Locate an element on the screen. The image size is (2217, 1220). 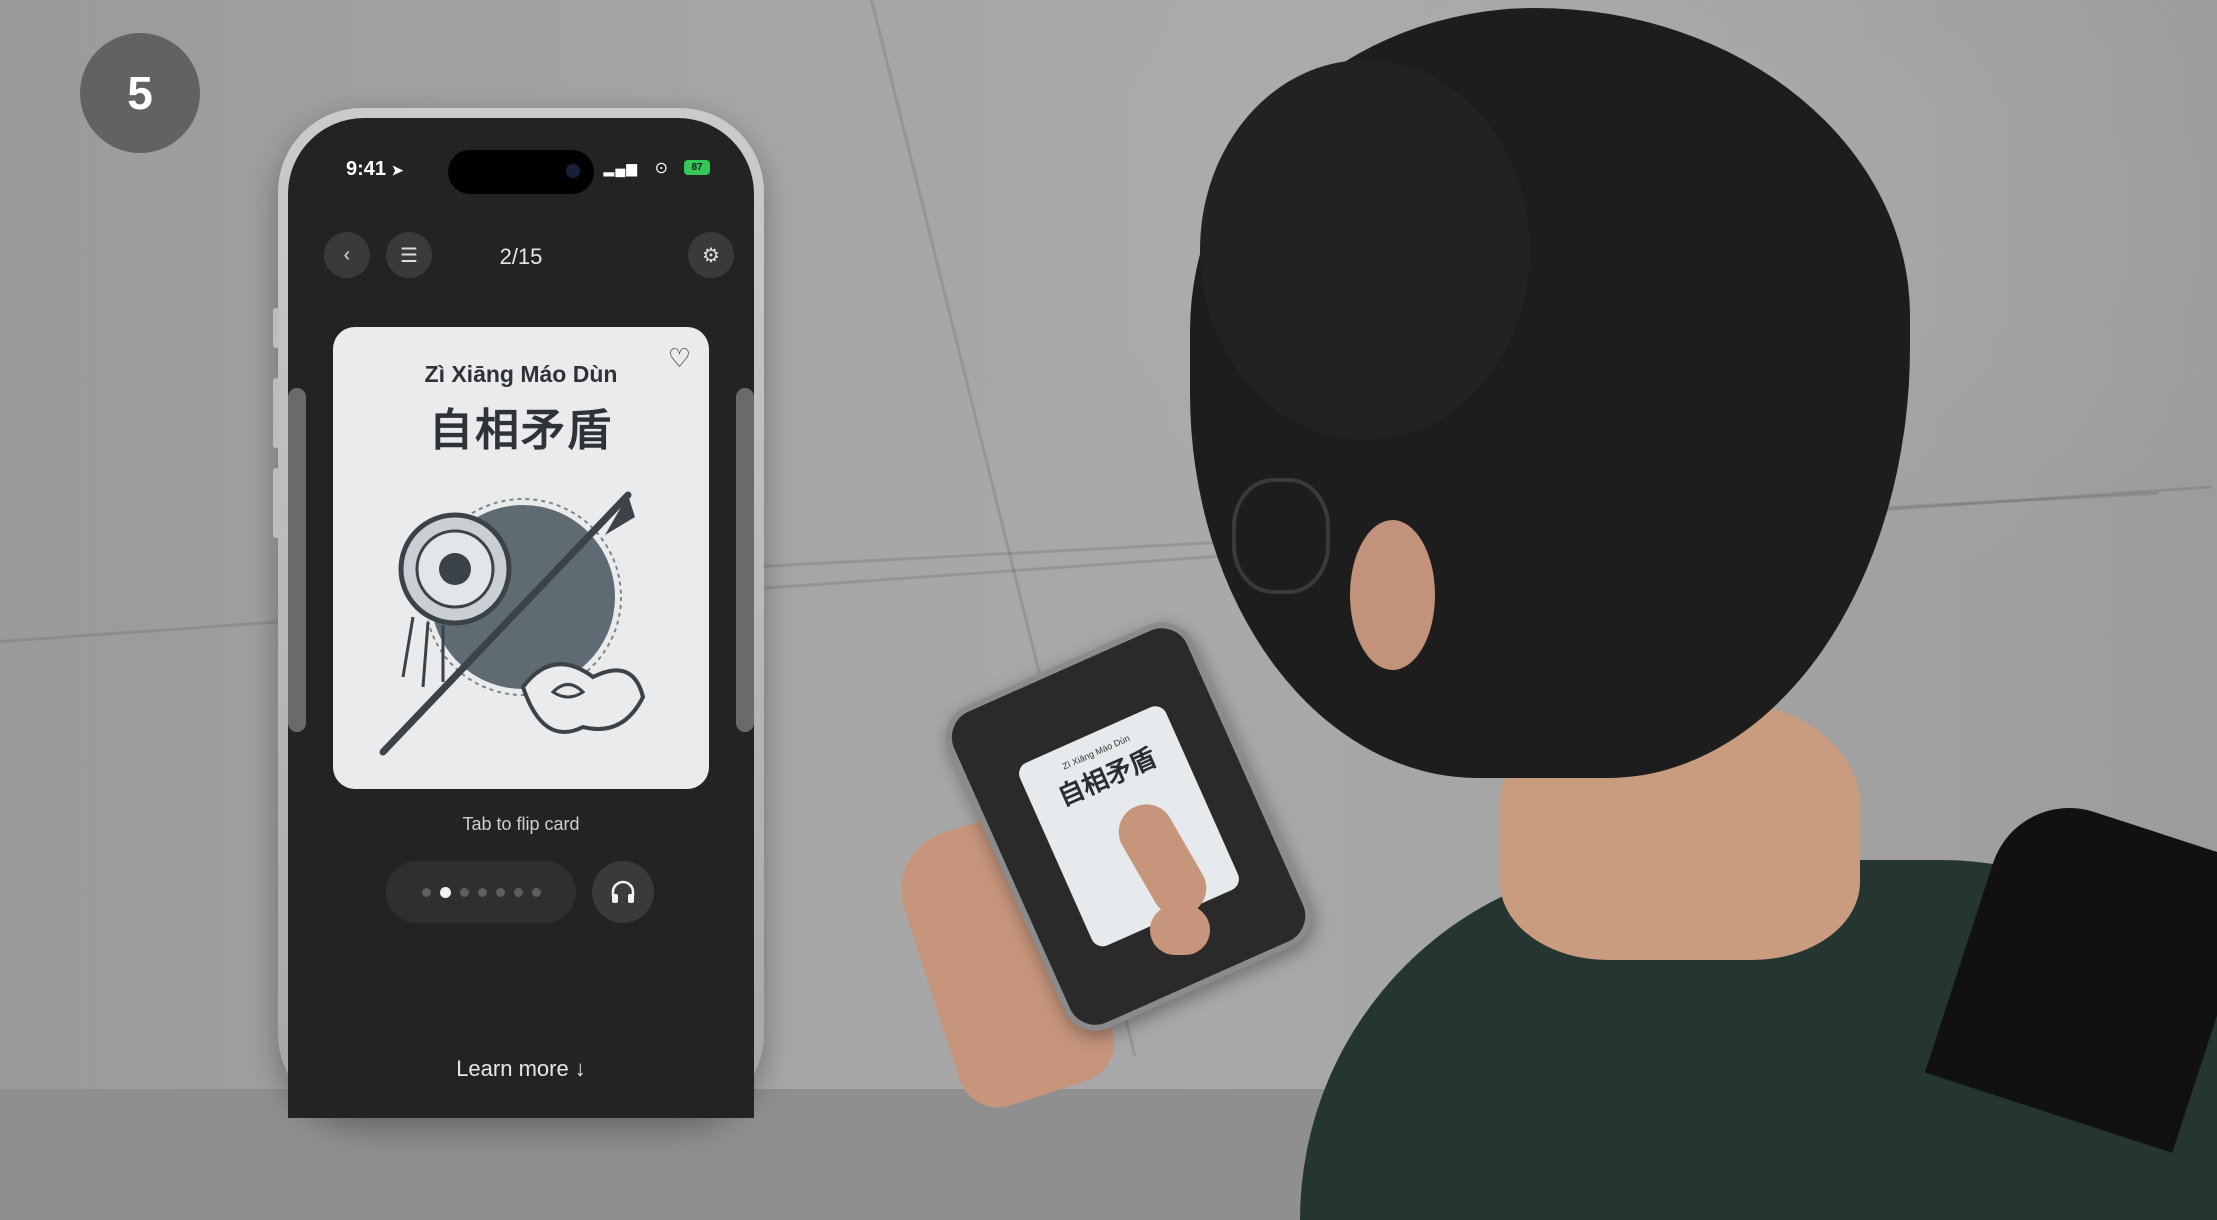
card-pinyin: Zì Xiāng Máo Dùn is located at coordinates (521, 374).